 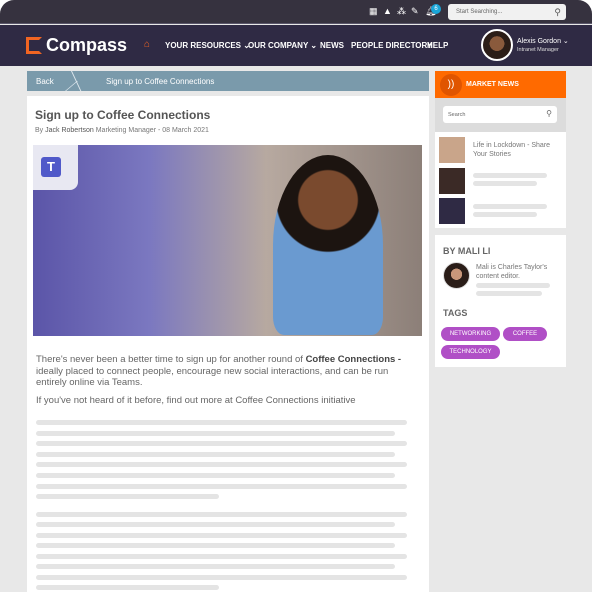 I want to click on org-chart-icon: ⁂, so click(x=401, y=11).